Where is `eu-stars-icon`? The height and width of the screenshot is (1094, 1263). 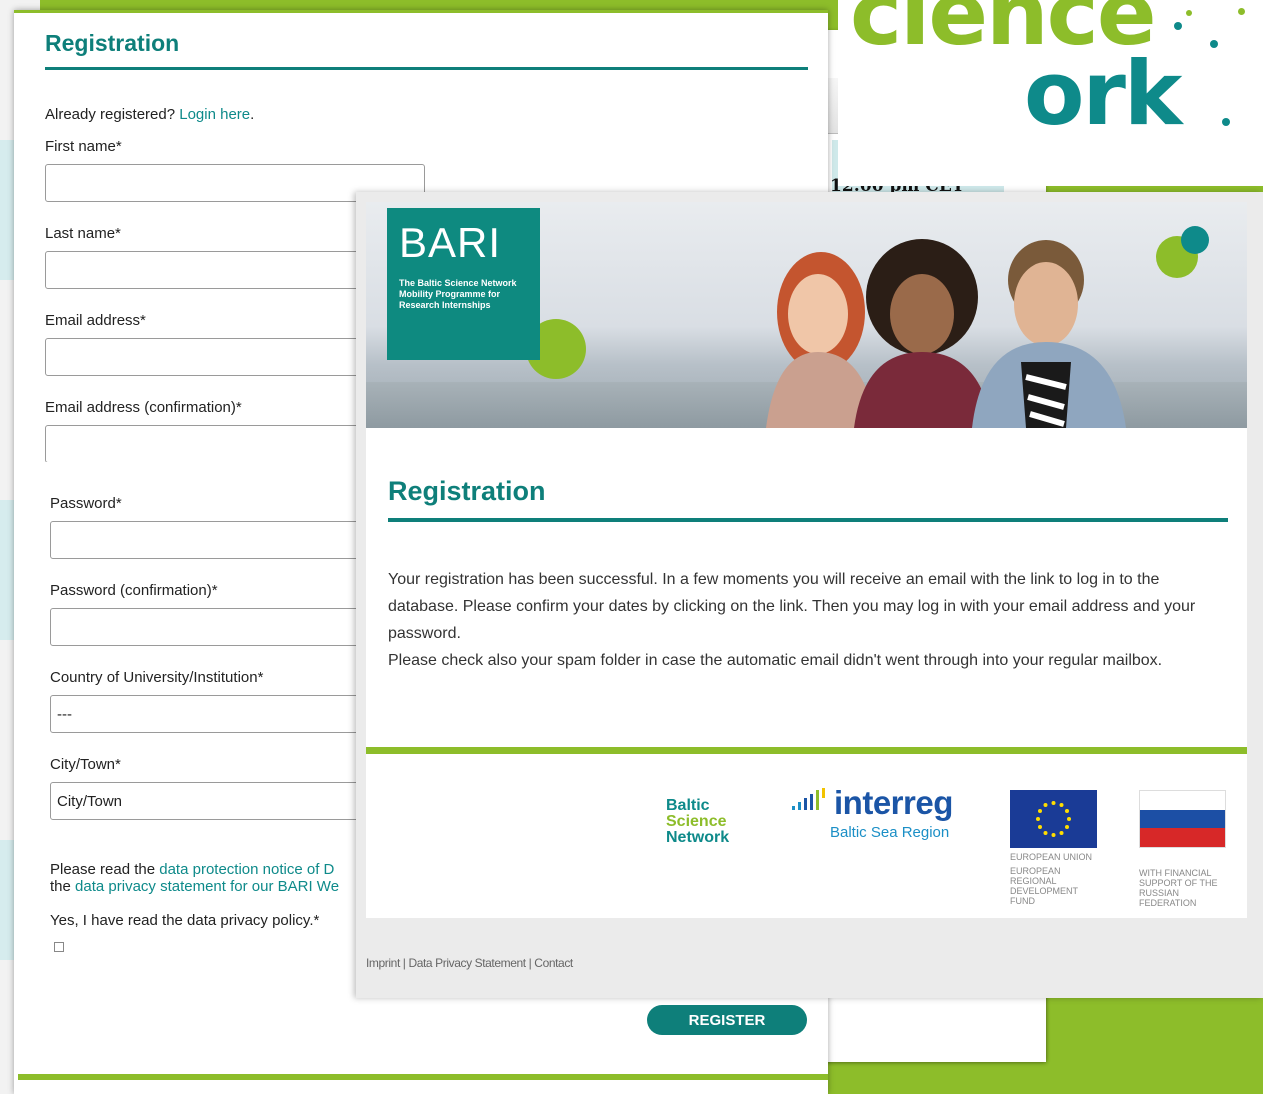 eu-stars-icon is located at coordinates (1053, 819).